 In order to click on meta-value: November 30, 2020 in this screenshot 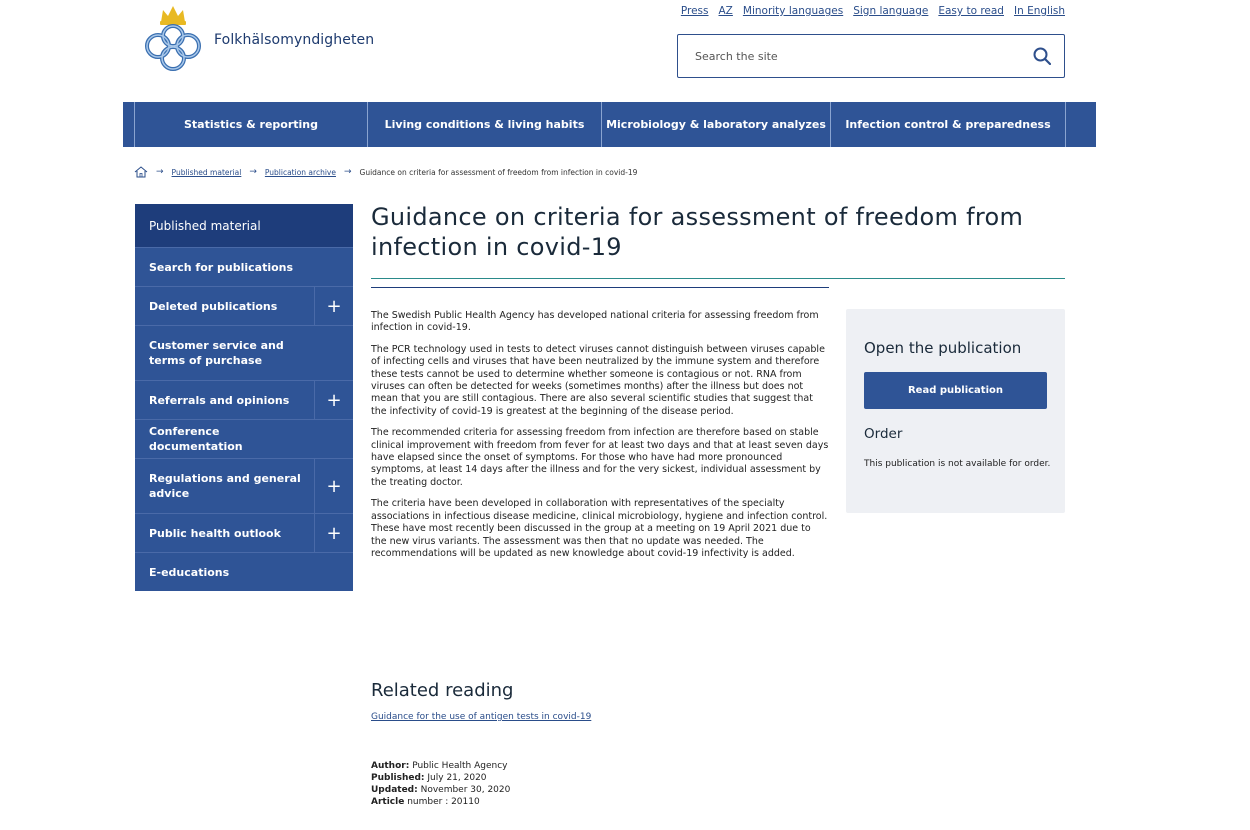, I will do `click(465, 790)`.